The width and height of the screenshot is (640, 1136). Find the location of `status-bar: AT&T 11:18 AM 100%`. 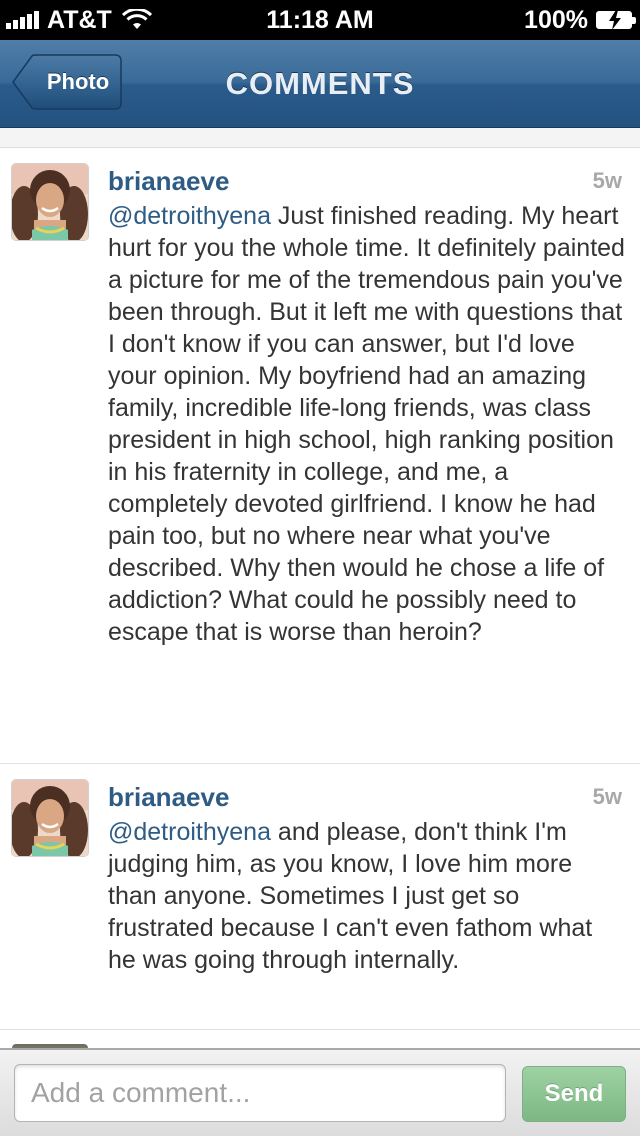

status-bar: AT&T 11:18 AM 100% is located at coordinates (320, 20).